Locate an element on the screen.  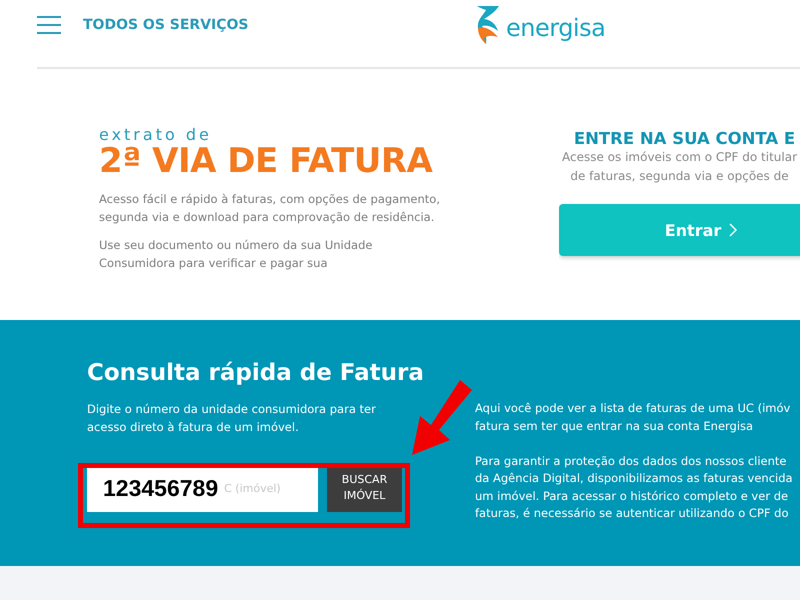
account-text: Acesse os imóveis com o CPF do titular is located at coordinates (679, 157).